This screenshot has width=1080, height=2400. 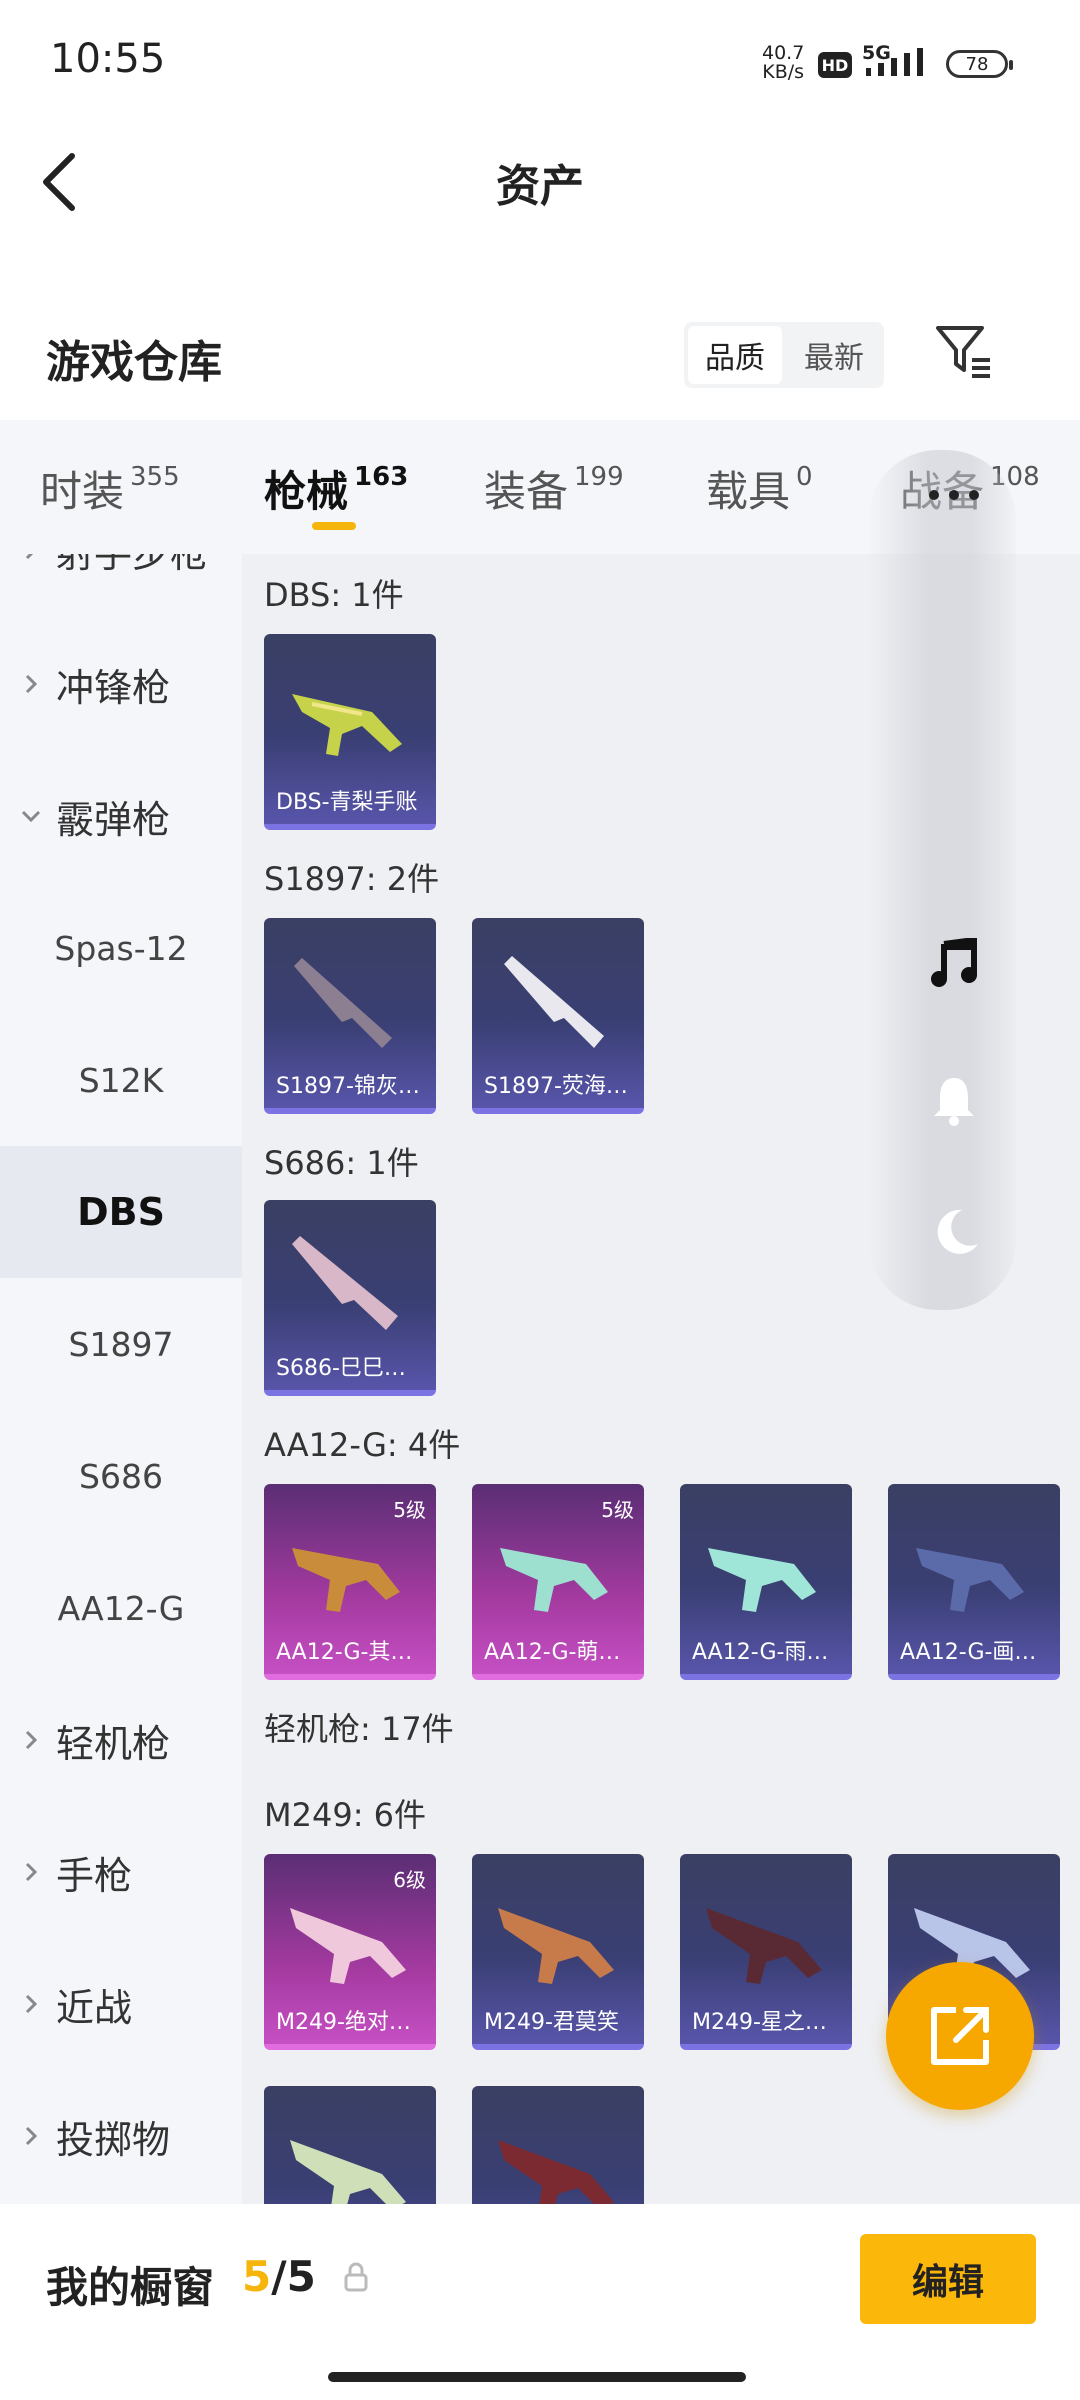 What do you see at coordinates (345, 1815) in the screenshot?
I see `group-header-m249: M249: 6件` at bounding box center [345, 1815].